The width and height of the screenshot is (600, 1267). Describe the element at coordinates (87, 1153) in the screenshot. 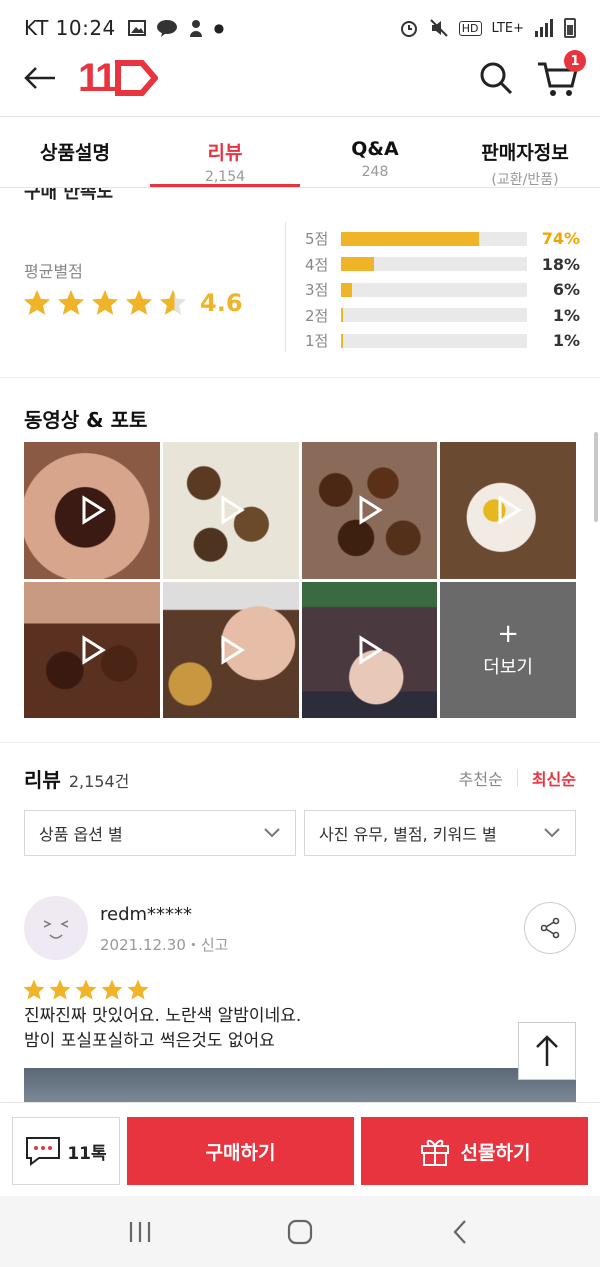

I see `chat-label: 11톡` at that location.